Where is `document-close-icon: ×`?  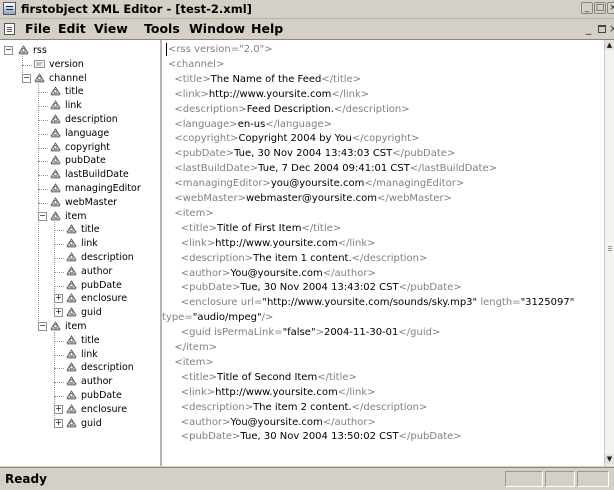
document-close-icon: × is located at coordinates (611, 29).